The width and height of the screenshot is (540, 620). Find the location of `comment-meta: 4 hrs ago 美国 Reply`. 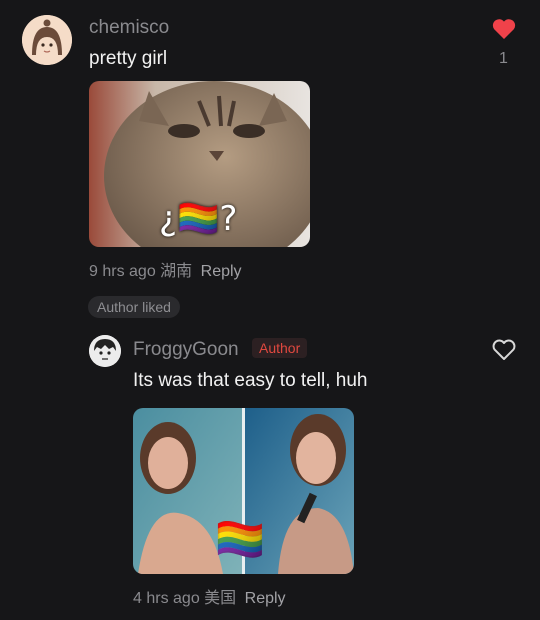

comment-meta: 4 hrs ago 美国 Reply is located at coordinates (209, 596).